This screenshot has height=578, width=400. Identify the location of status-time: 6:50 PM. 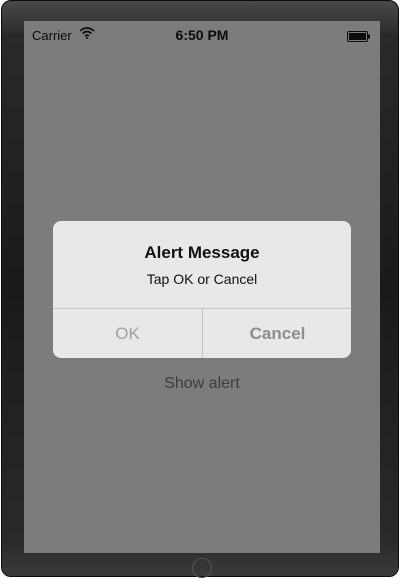
(202, 35).